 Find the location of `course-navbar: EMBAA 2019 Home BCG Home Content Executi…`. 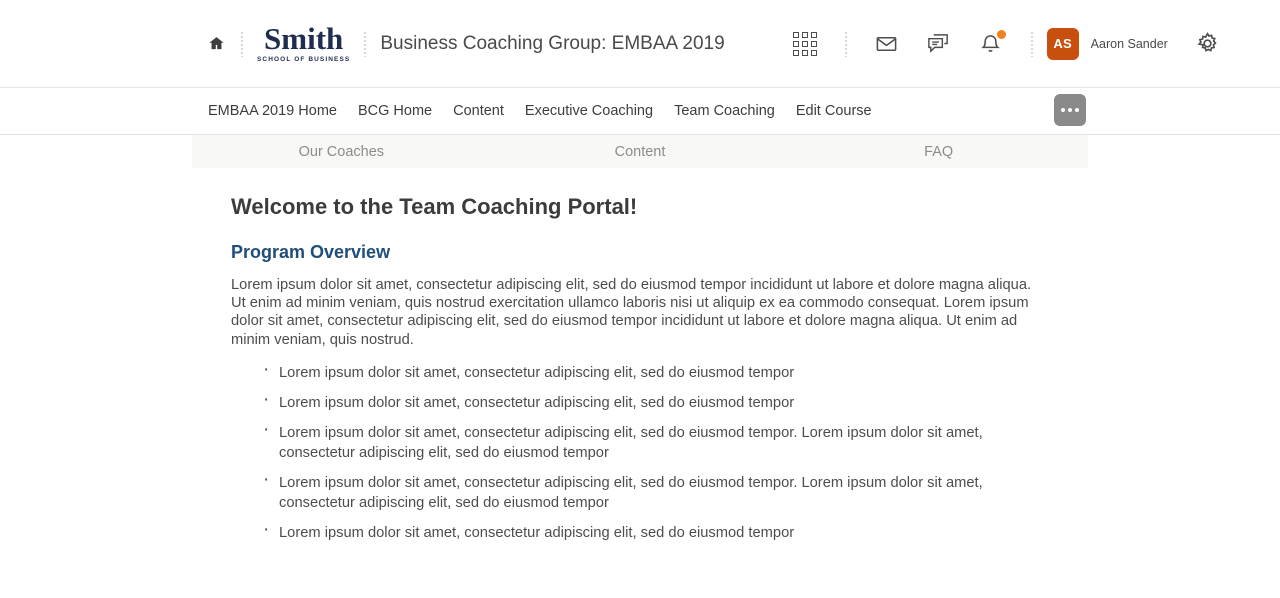

course-navbar: EMBAA 2019 Home BCG Home Content Executi… is located at coordinates (640, 111).